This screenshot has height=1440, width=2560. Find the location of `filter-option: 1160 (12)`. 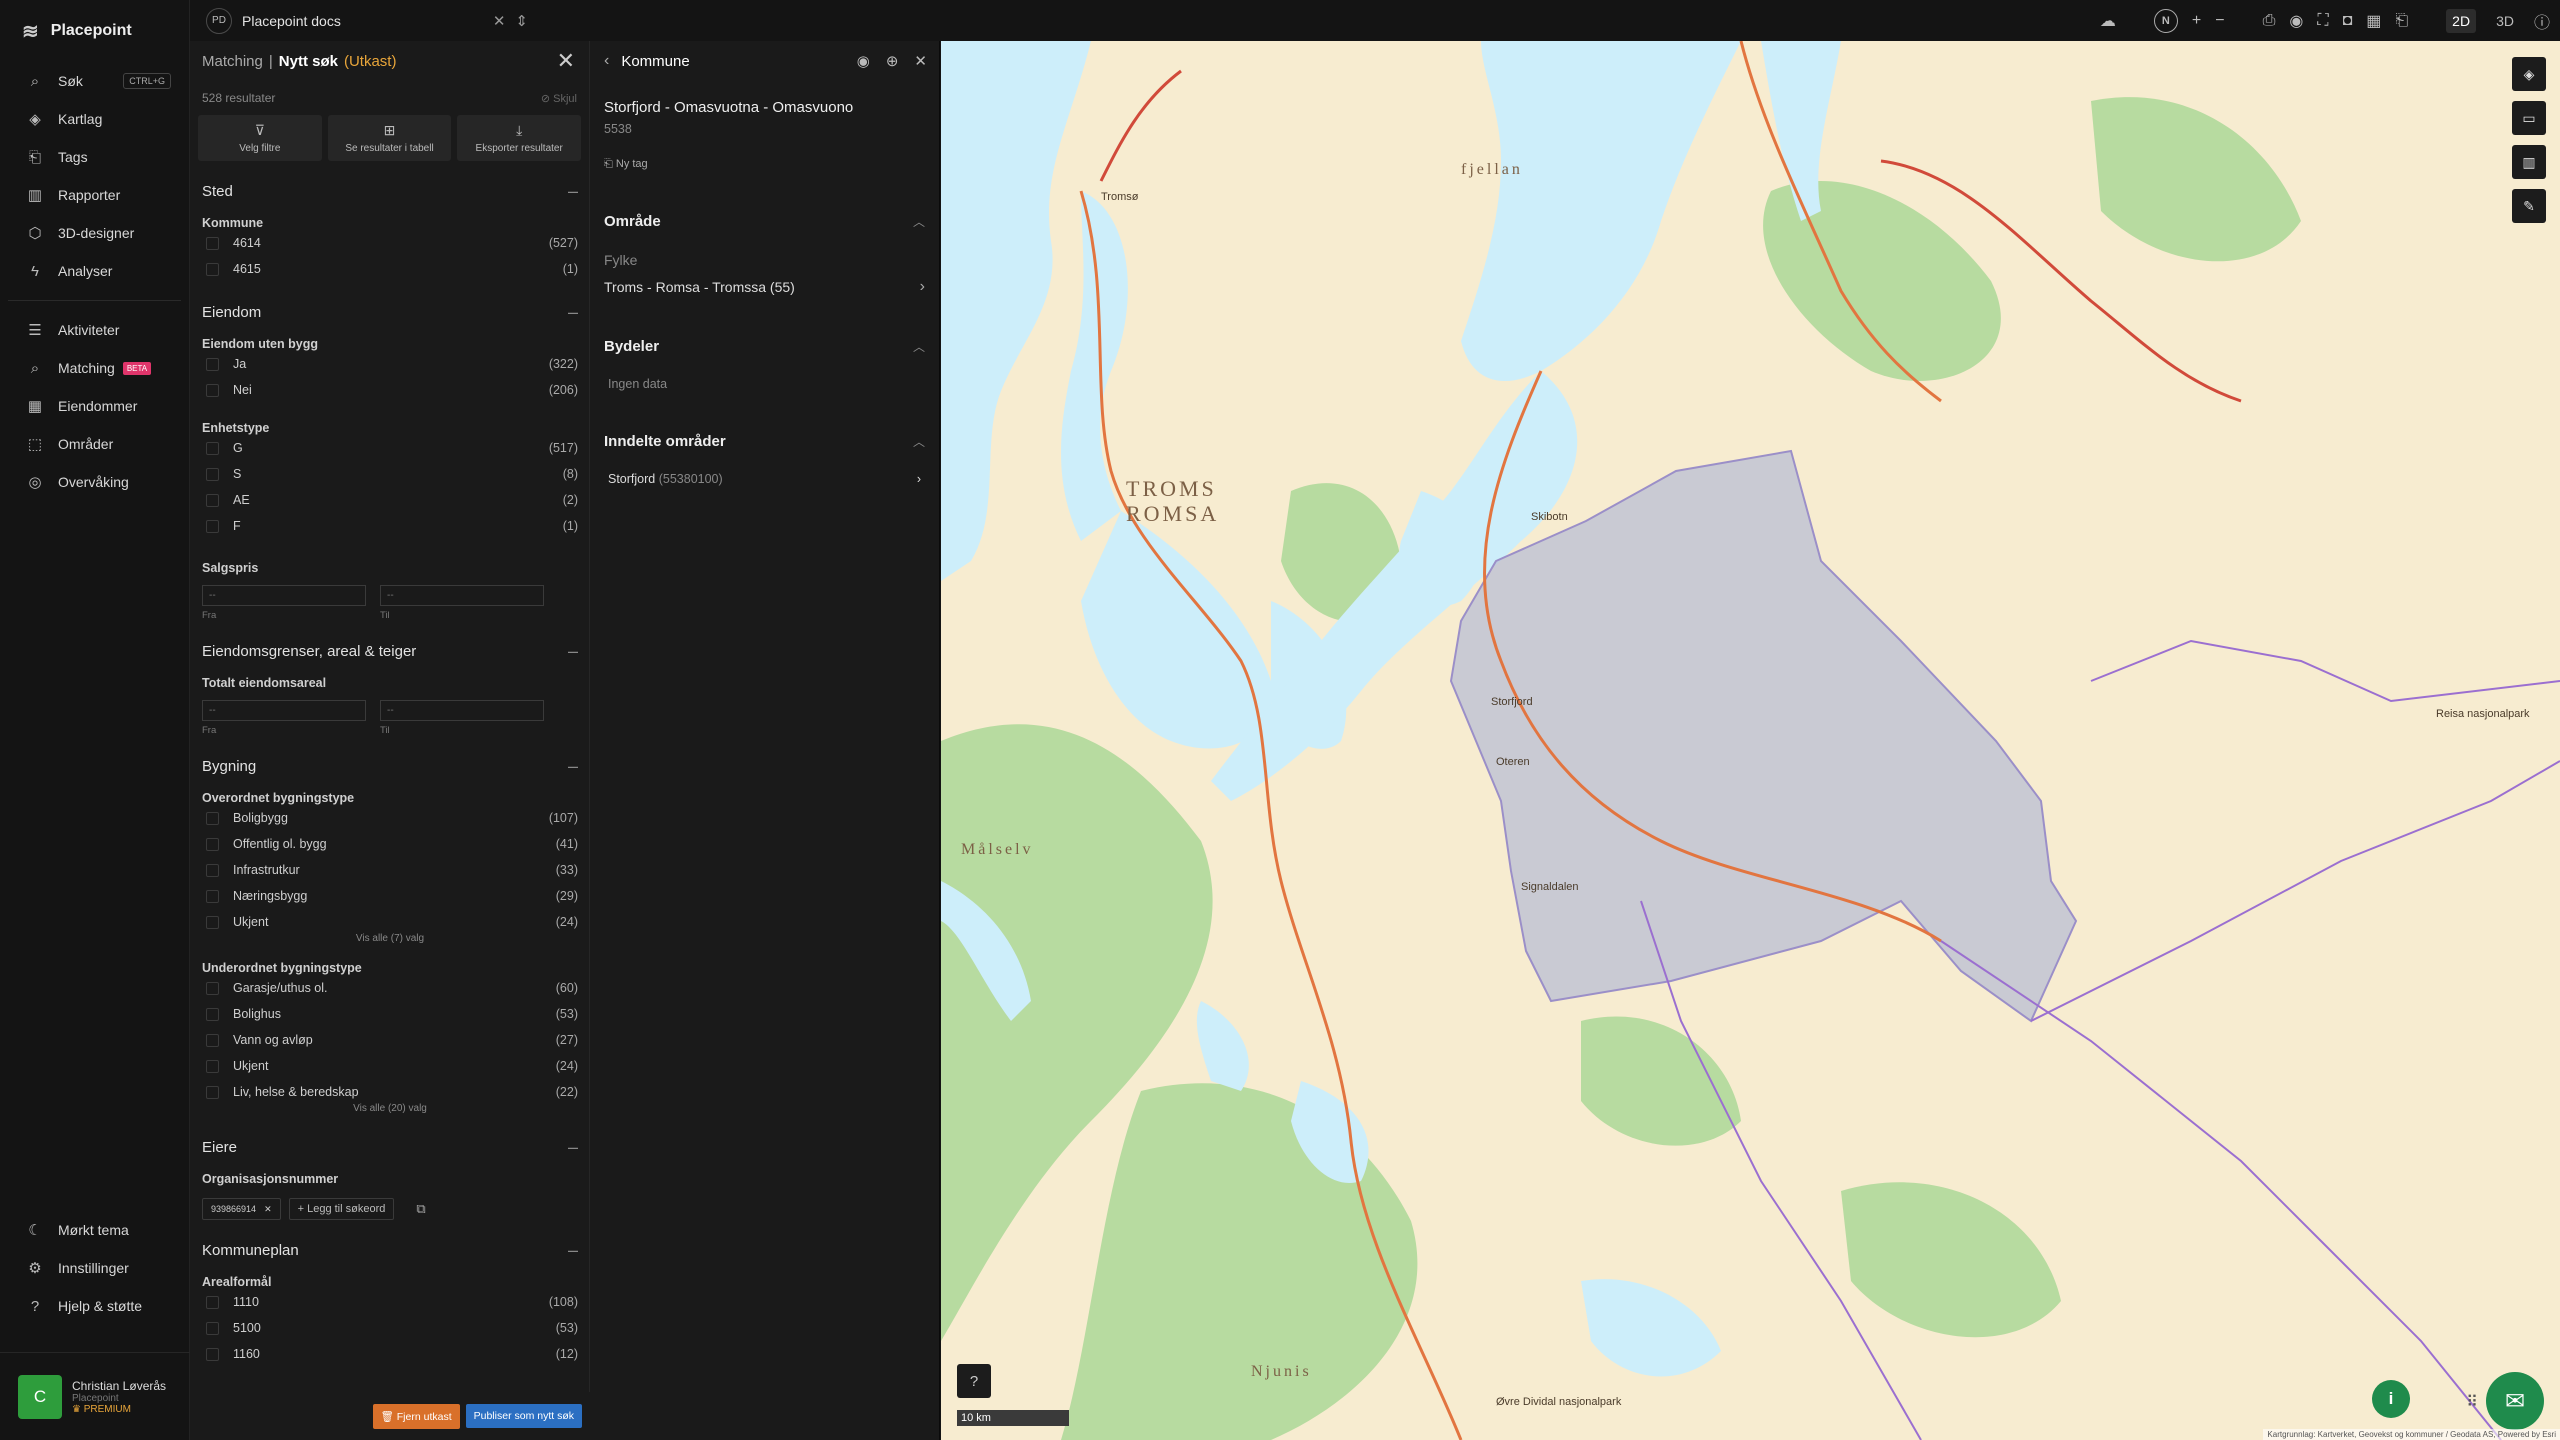

filter-option: 1160 (12) is located at coordinates (390, 1354).